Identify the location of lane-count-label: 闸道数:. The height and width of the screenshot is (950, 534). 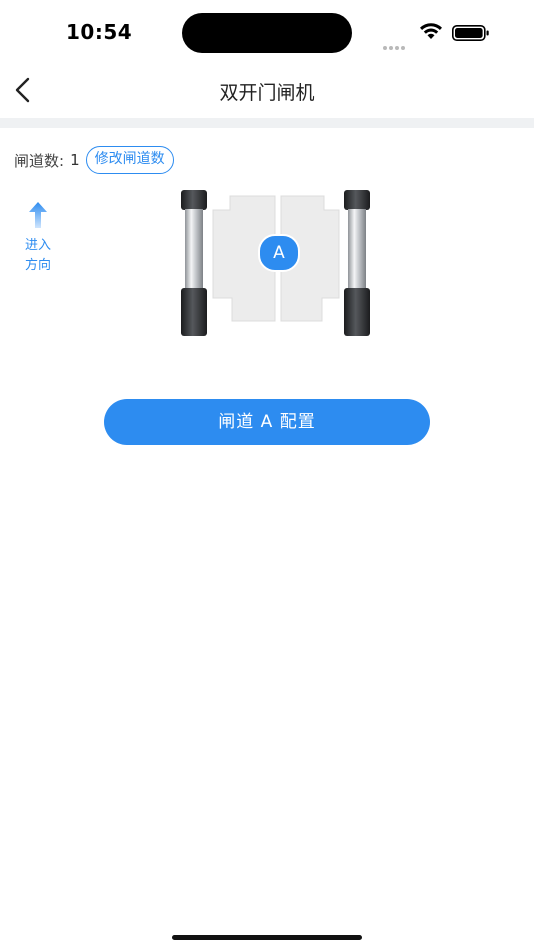
(39, 160).